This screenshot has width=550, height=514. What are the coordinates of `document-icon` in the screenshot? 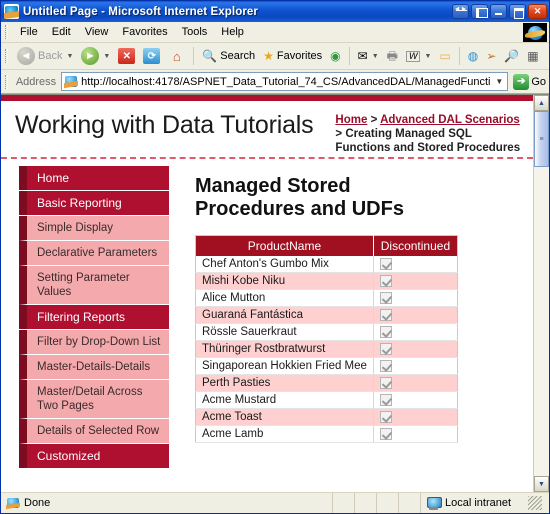 It's located at (13, 503).